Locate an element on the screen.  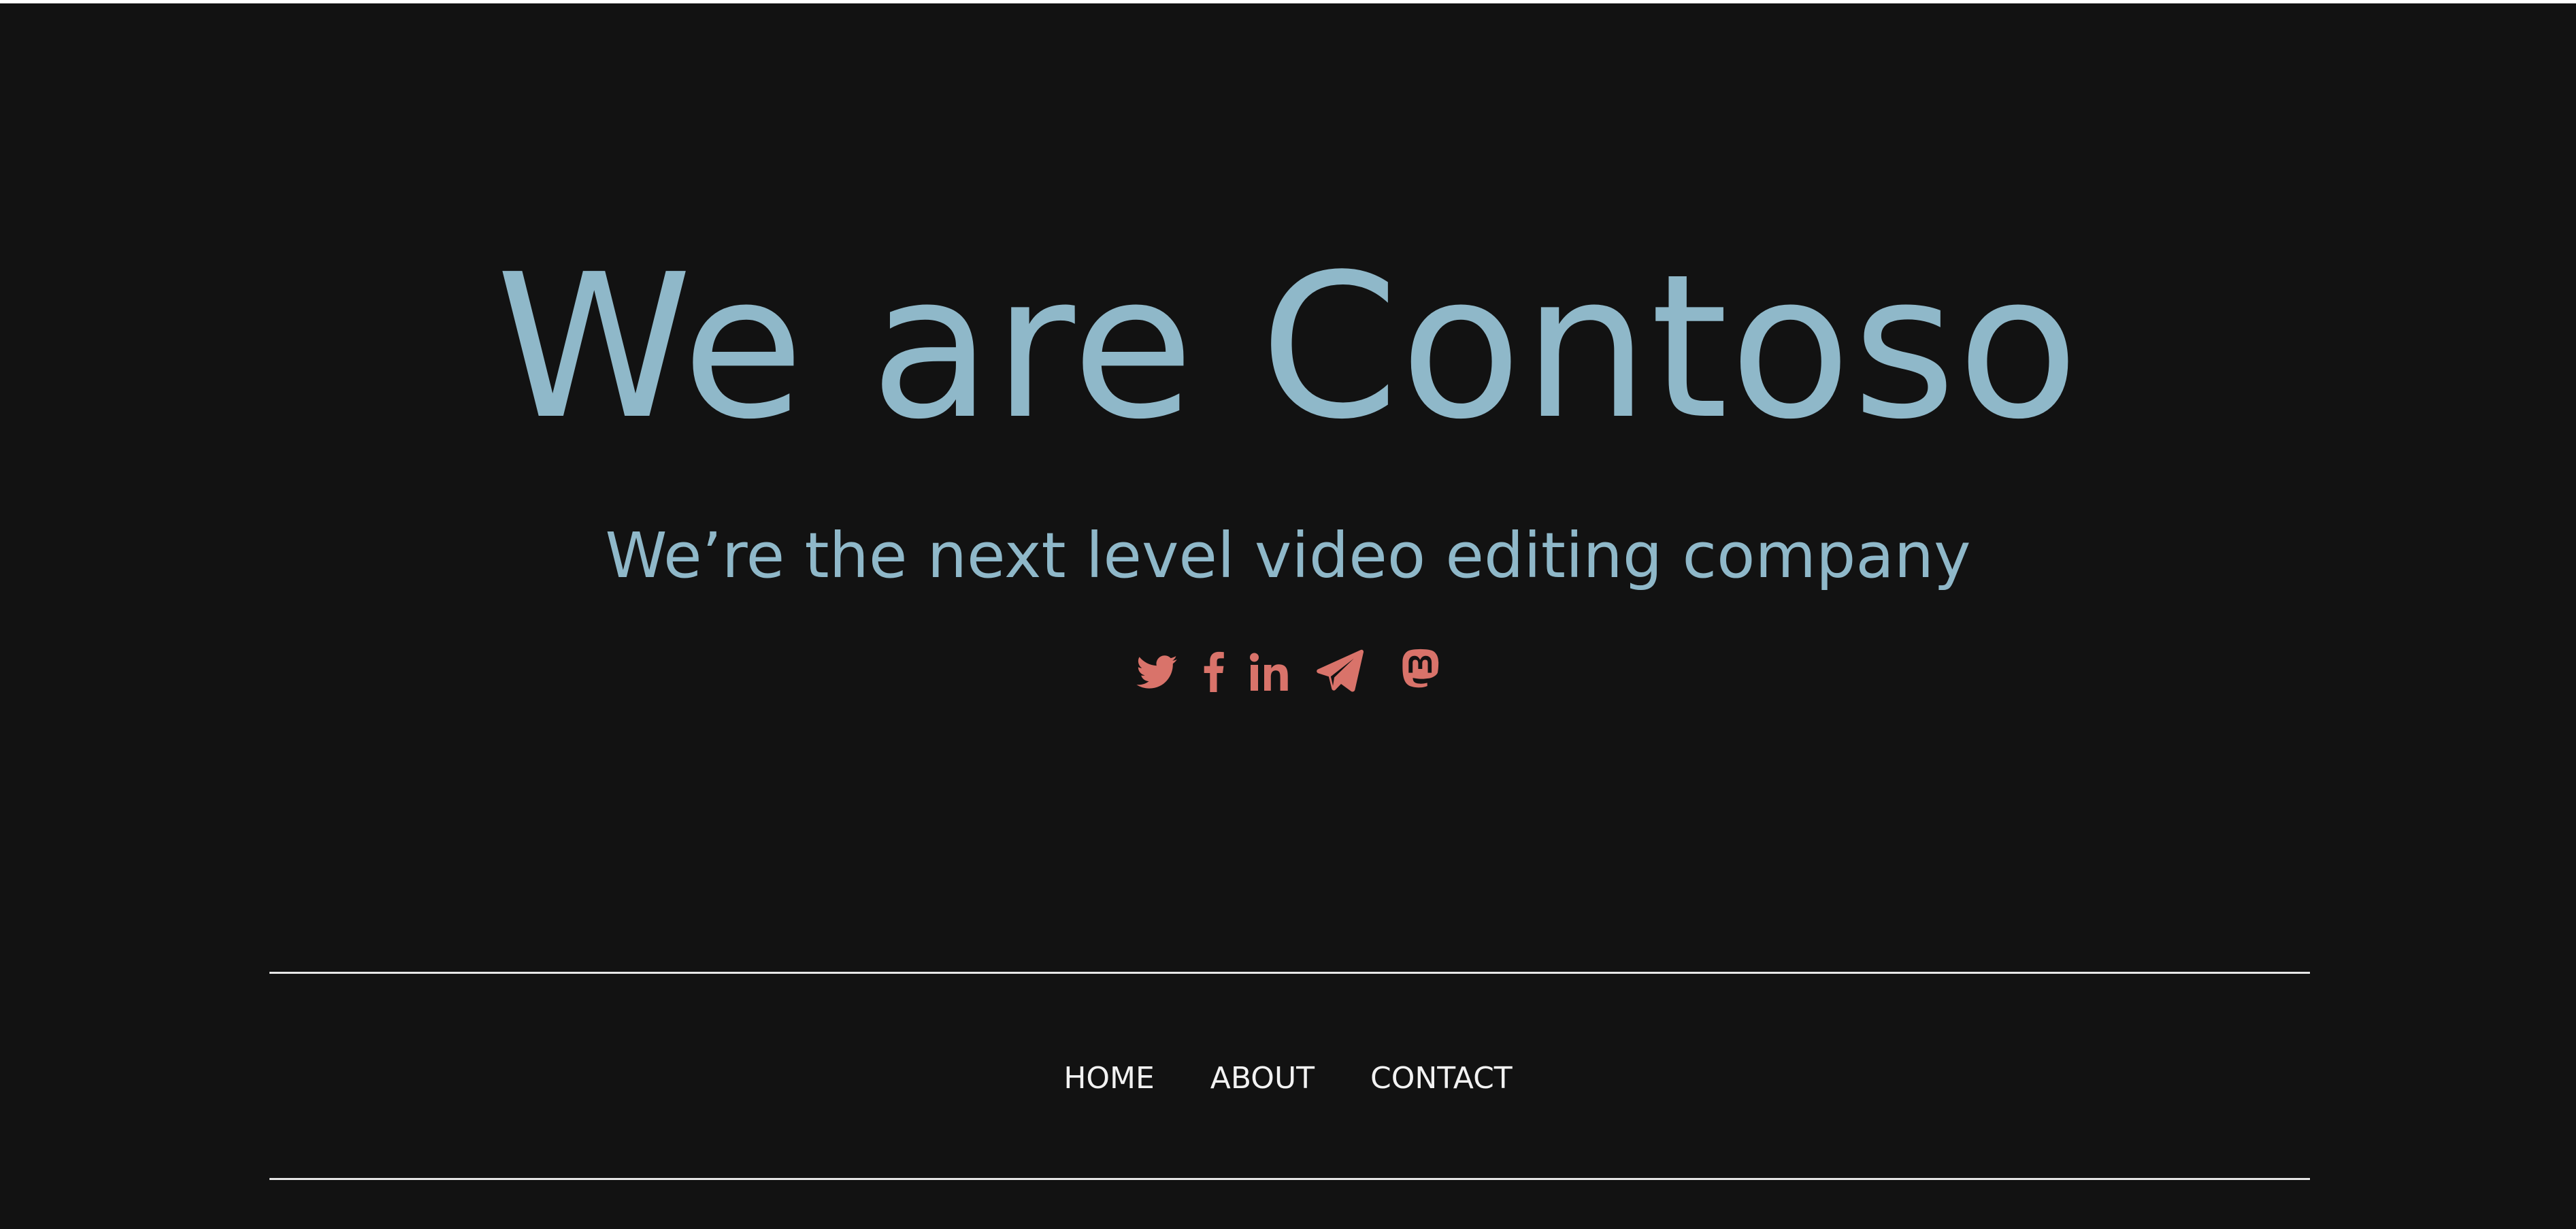
twitter-link is located at coordinates (1157, 671).